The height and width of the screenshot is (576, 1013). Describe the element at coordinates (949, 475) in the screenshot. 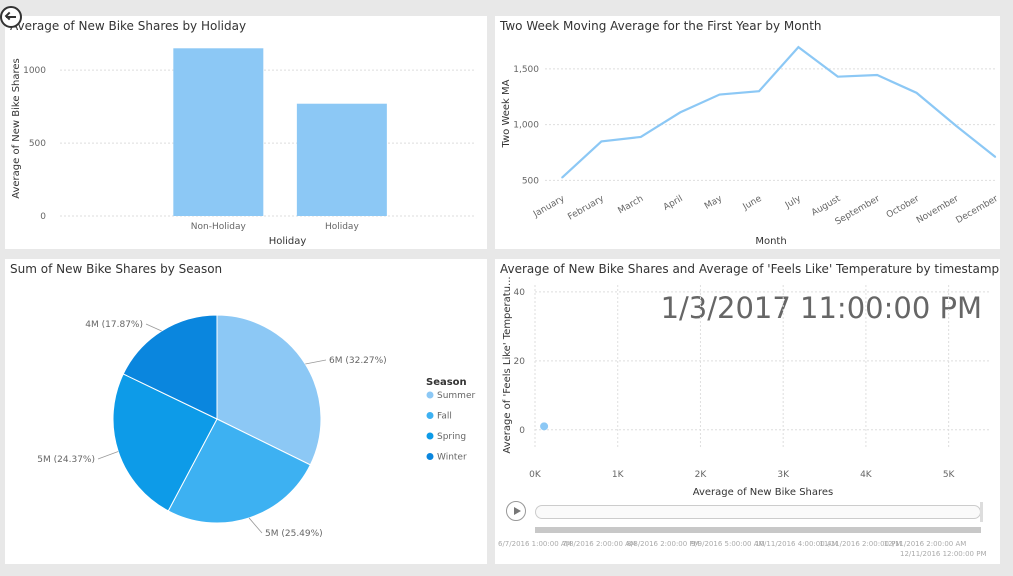

I see `scatter-x-tick-label: 5K` at that location.